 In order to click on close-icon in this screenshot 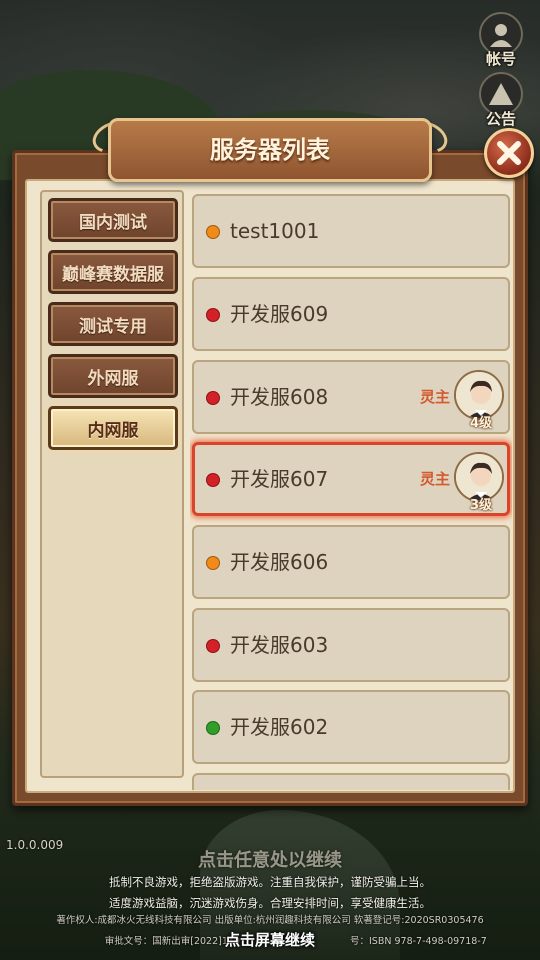, I will do `click(509, 153)`.